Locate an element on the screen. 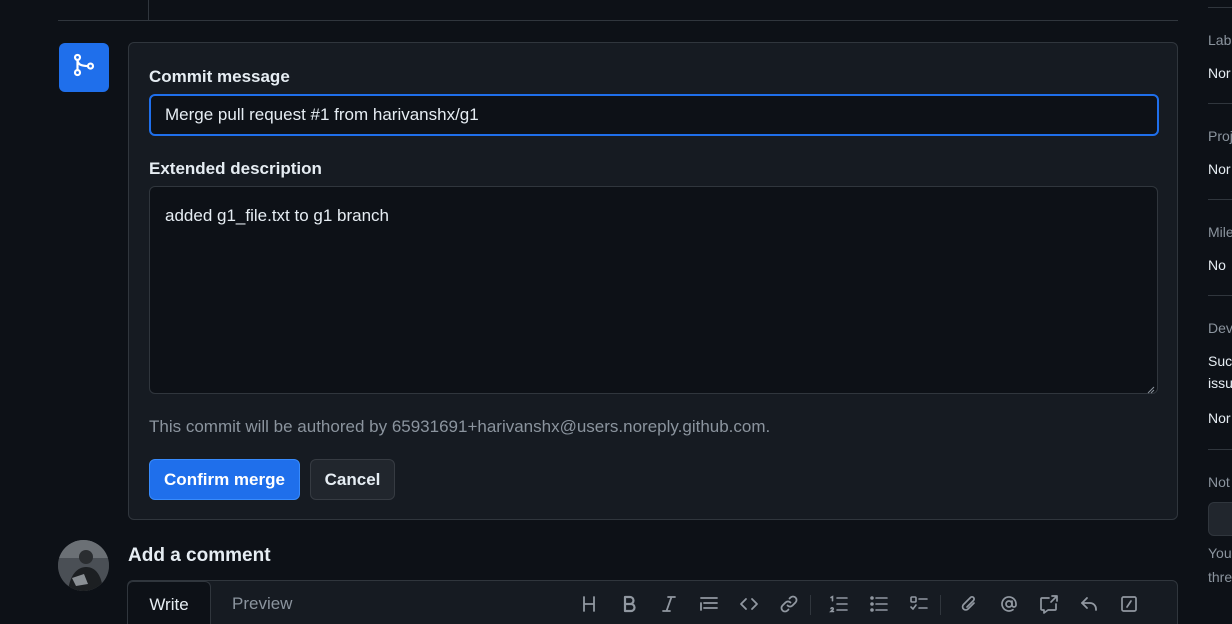 The image size is (1232, 624). slash-commands-icon is located at coordinates (1129, 604).